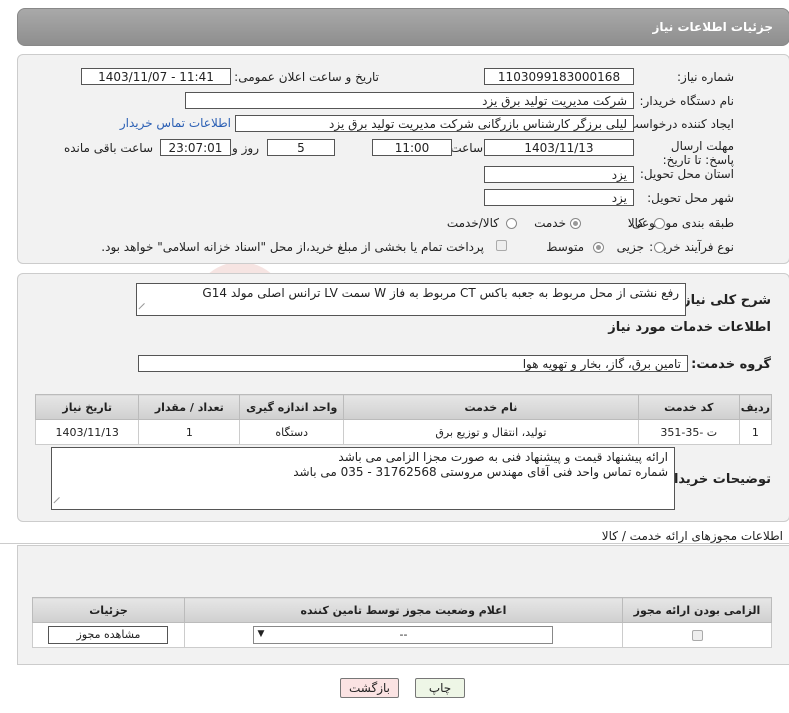 The height and width of the screenshot is (713, 789). Describe the element at coordinates (598, 247) in the screenshot. I see `process-radio-medium` at that location.